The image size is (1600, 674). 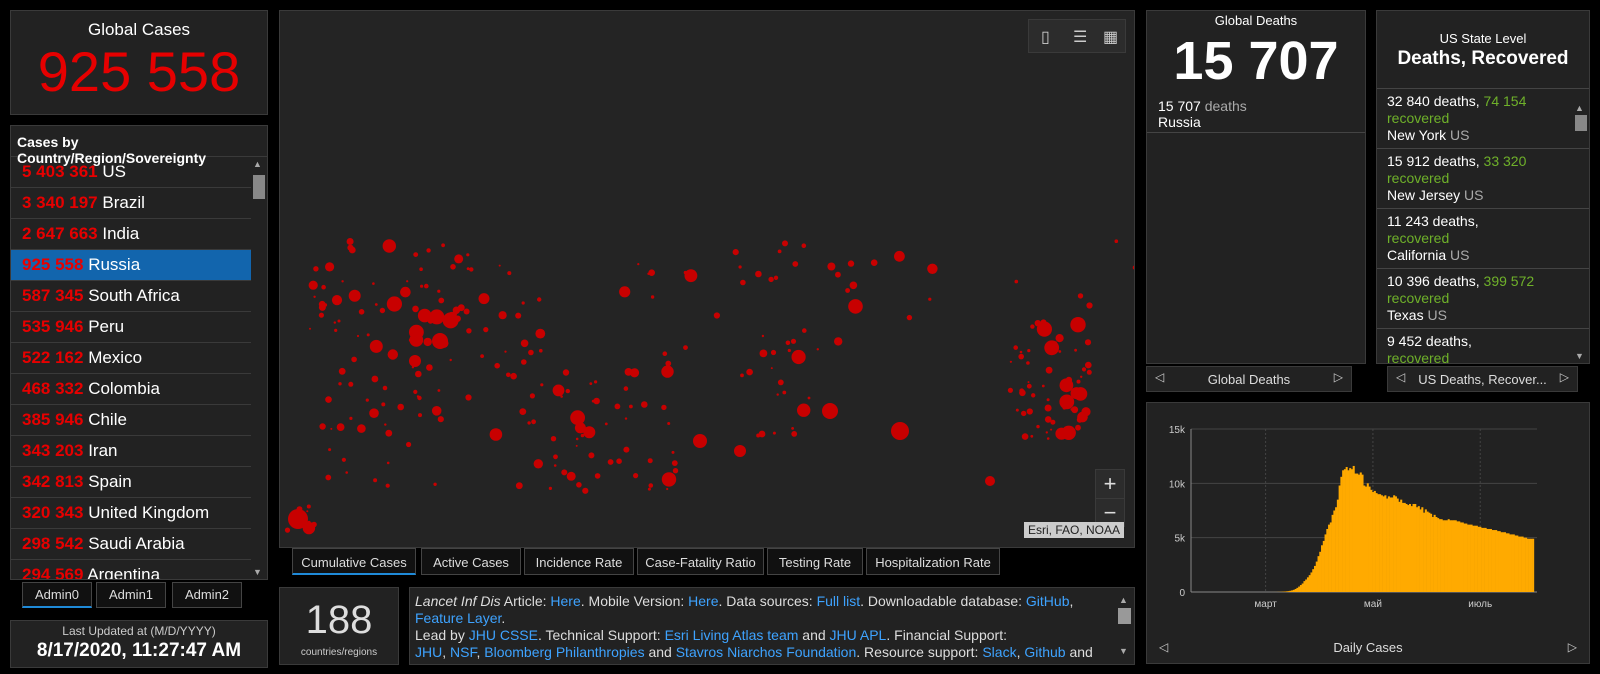 I want to click on global-deaths-detail: 15 707 deaths Russia, so click(x=1256, y=111).